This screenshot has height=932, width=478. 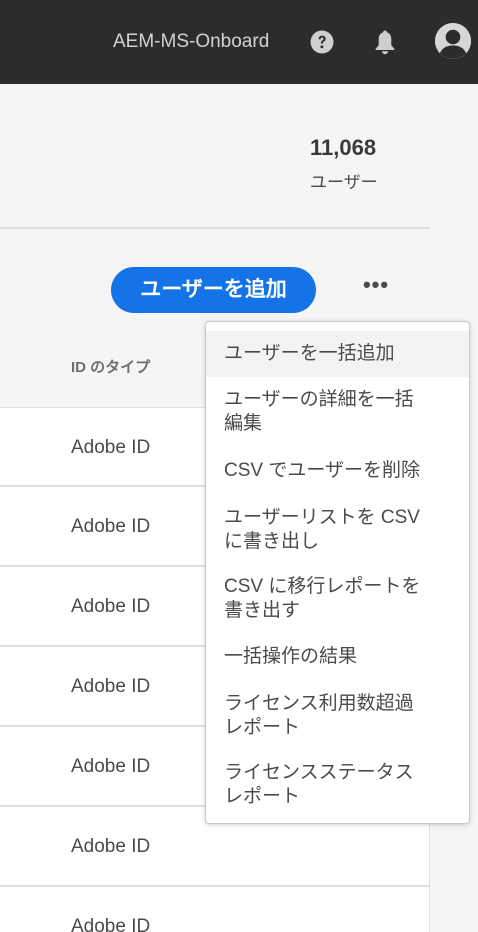 What do you see at coordinates (213, 290) in the screenshot?
I see `add-user-button: ユーザーを追加` at bounding box center [213, 290].